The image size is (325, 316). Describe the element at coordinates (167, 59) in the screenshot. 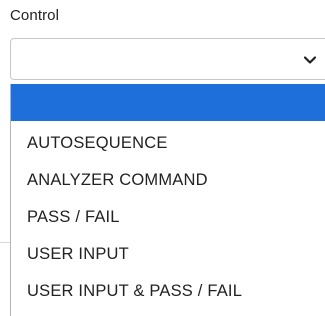

I see `control-select` at that location.